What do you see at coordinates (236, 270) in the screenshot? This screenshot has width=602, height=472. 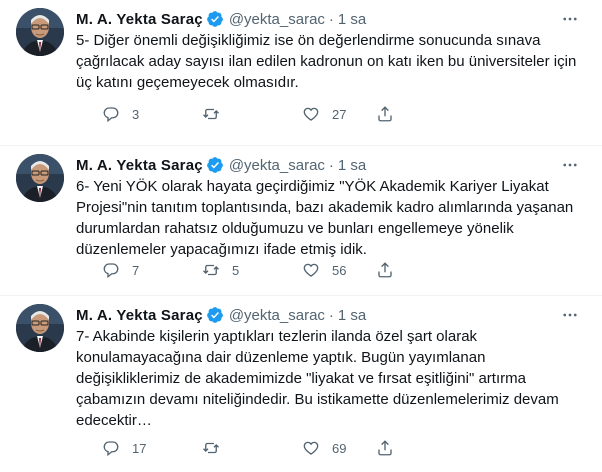 I see `retweet-count: 5` at bounding box center [236, 270].